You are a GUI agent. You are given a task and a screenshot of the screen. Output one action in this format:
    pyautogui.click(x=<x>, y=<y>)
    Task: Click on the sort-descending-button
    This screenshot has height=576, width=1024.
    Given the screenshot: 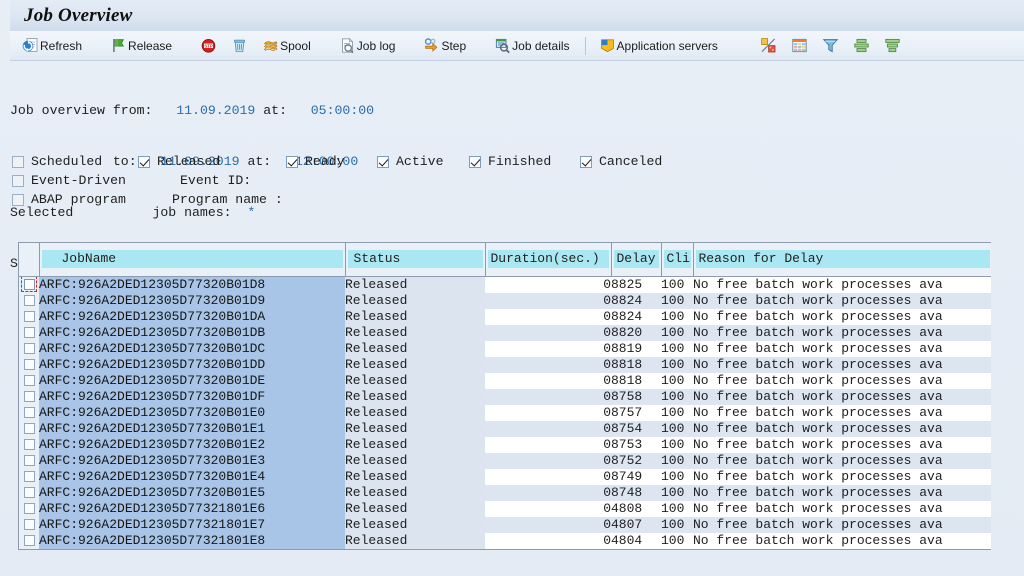 What is the action you would take?
    pyautogui.click(x=892, y=46)
    